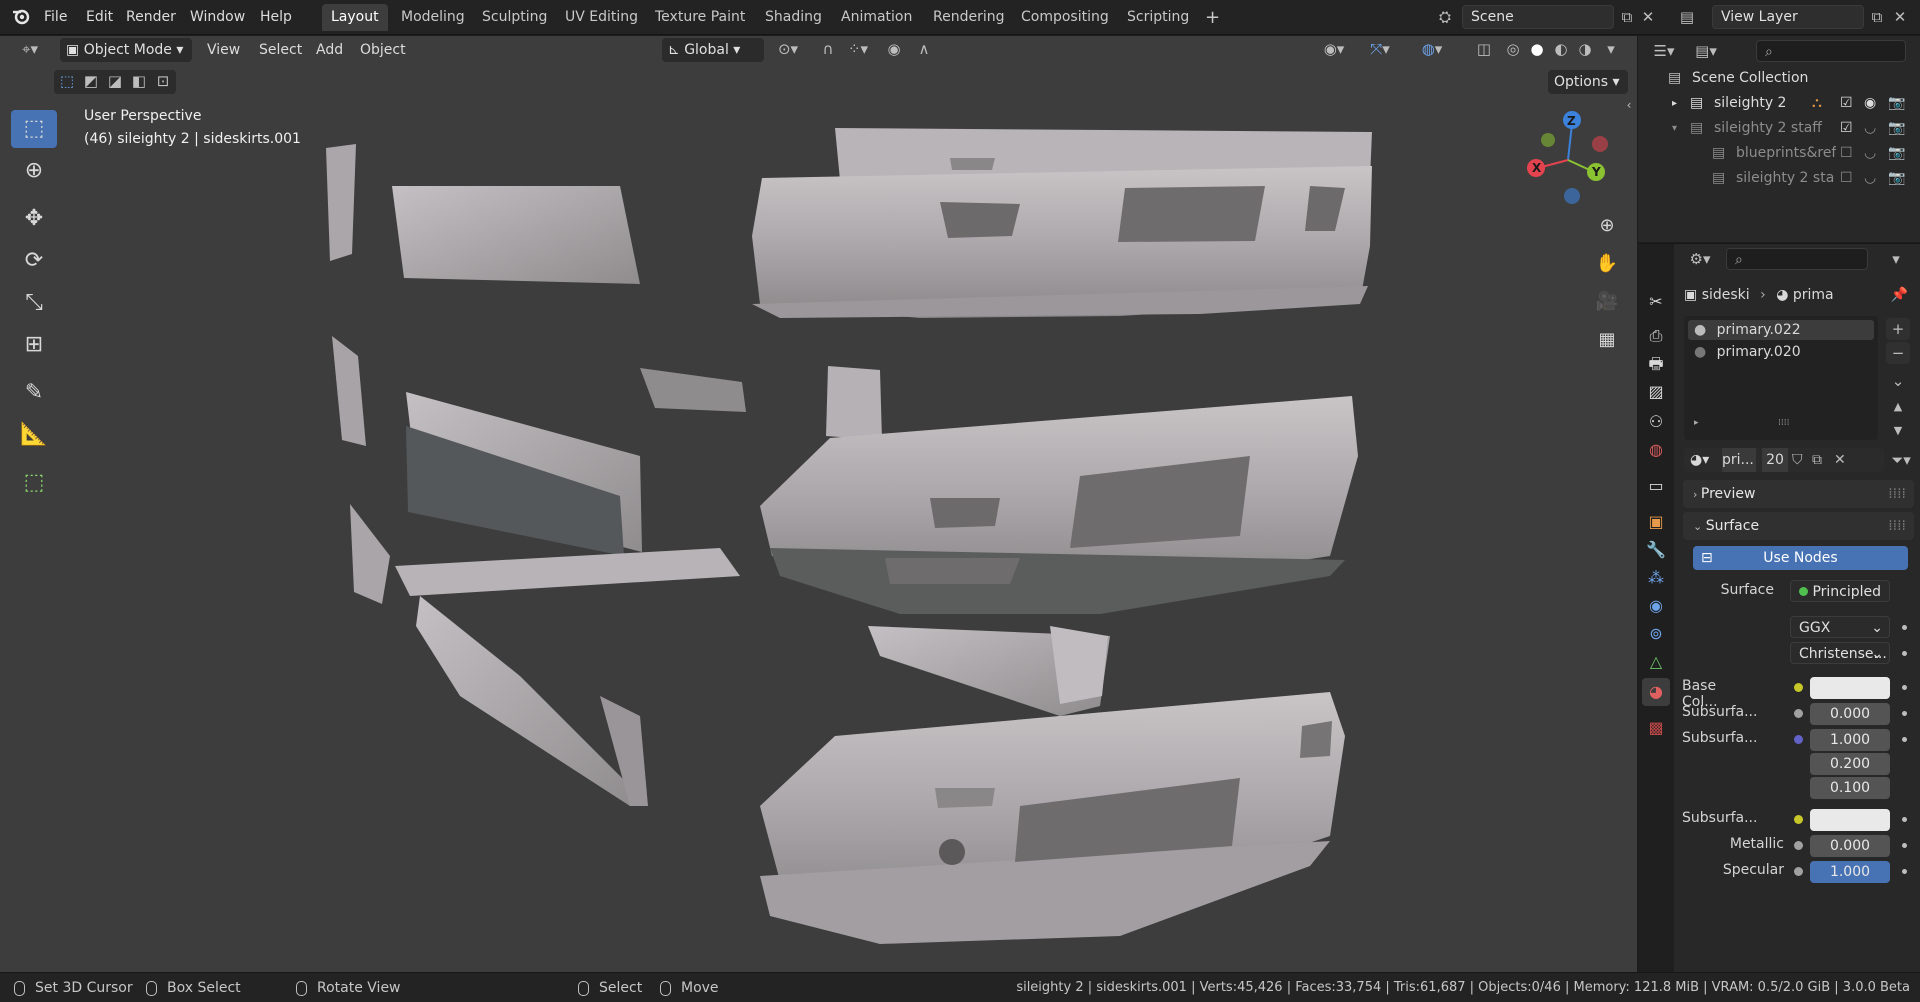 The width and height of the screenshot is (1920, 1002). I want to click on outliner-row-scene-collection: ▤ Scene Collection, so click(1779, 78).